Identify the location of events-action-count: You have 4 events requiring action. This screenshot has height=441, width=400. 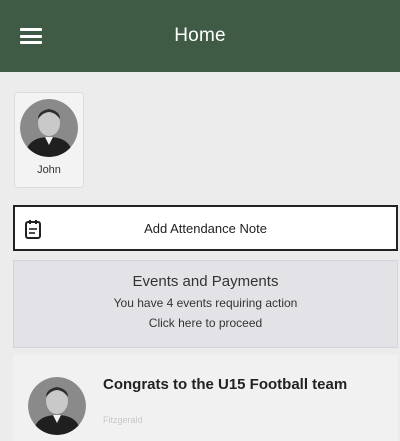
(205, 303).